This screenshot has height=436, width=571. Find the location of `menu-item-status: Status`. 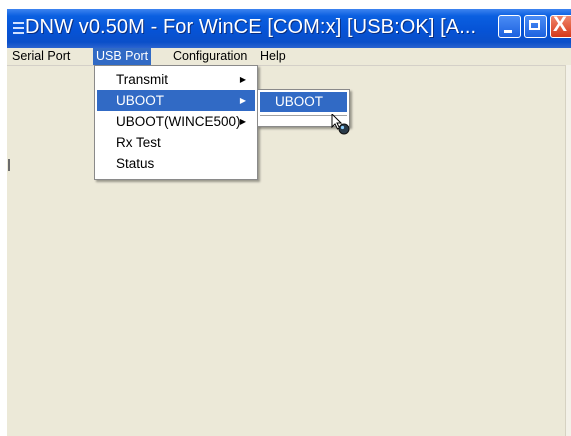

menu-item-status: Status is located at coordinates (176, 163).